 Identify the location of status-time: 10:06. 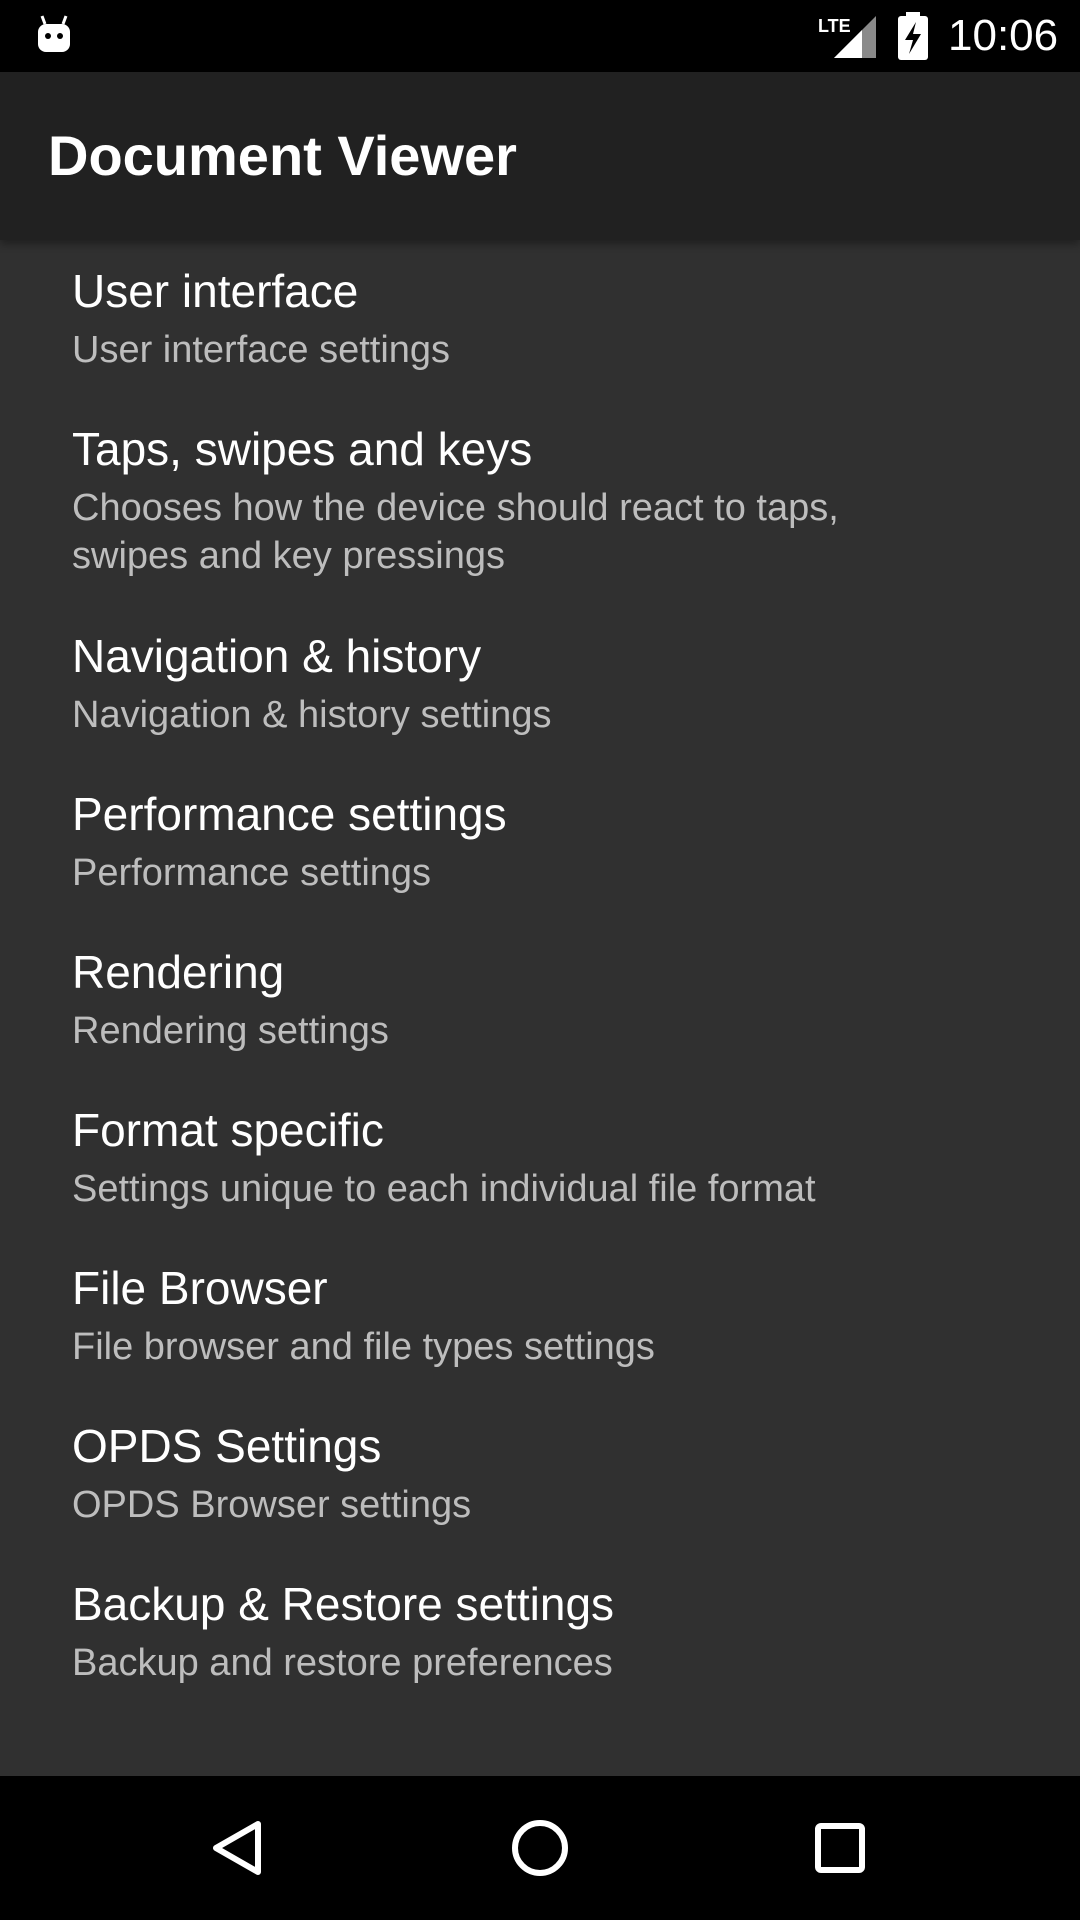
(1003, 35).